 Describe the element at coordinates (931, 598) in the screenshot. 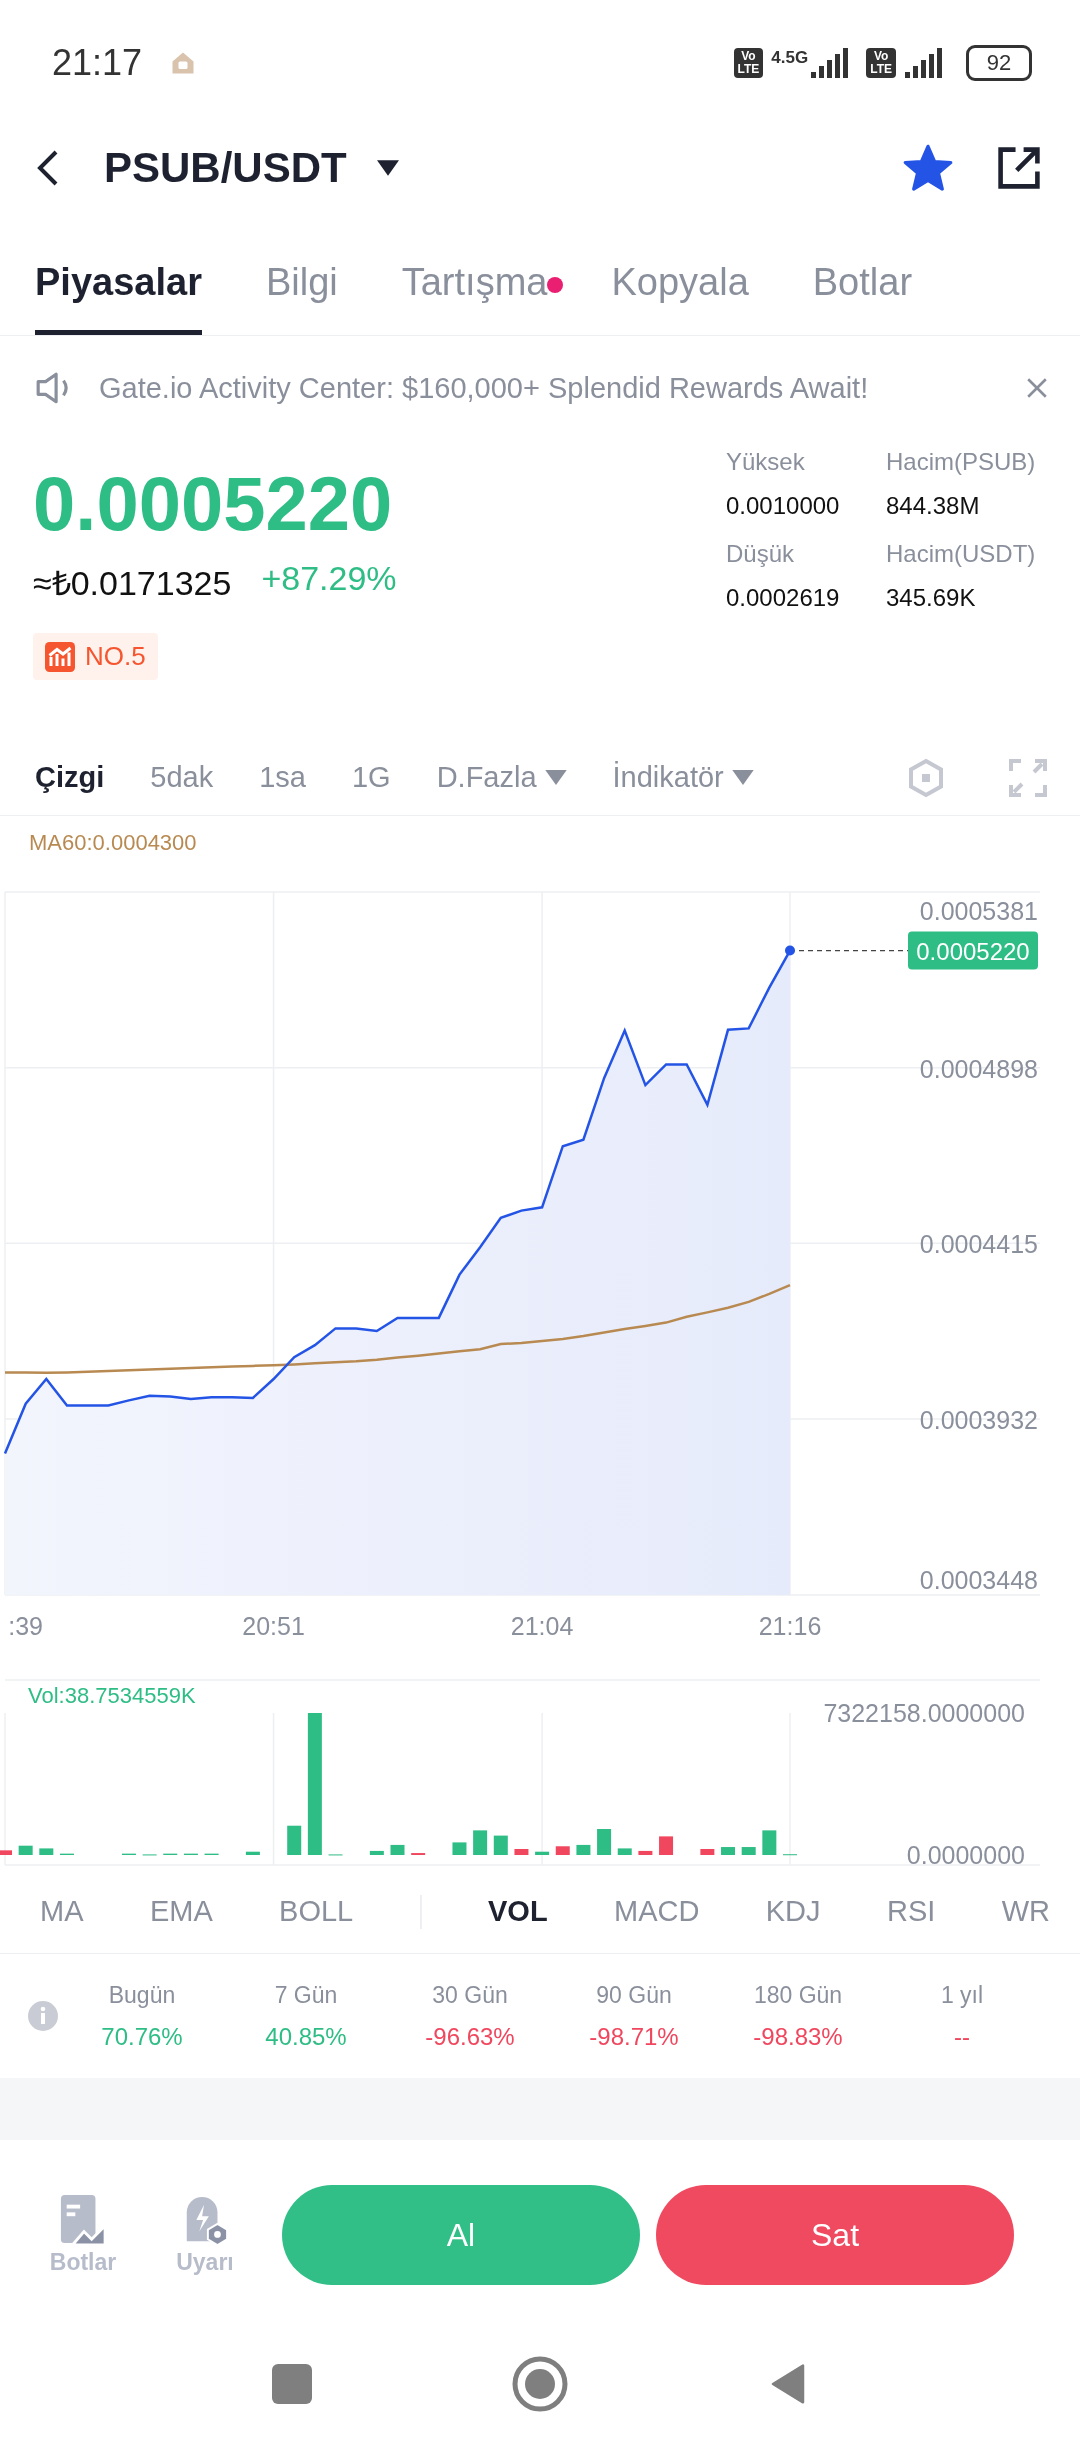

I see `stat-value: 345.69K` at that location.